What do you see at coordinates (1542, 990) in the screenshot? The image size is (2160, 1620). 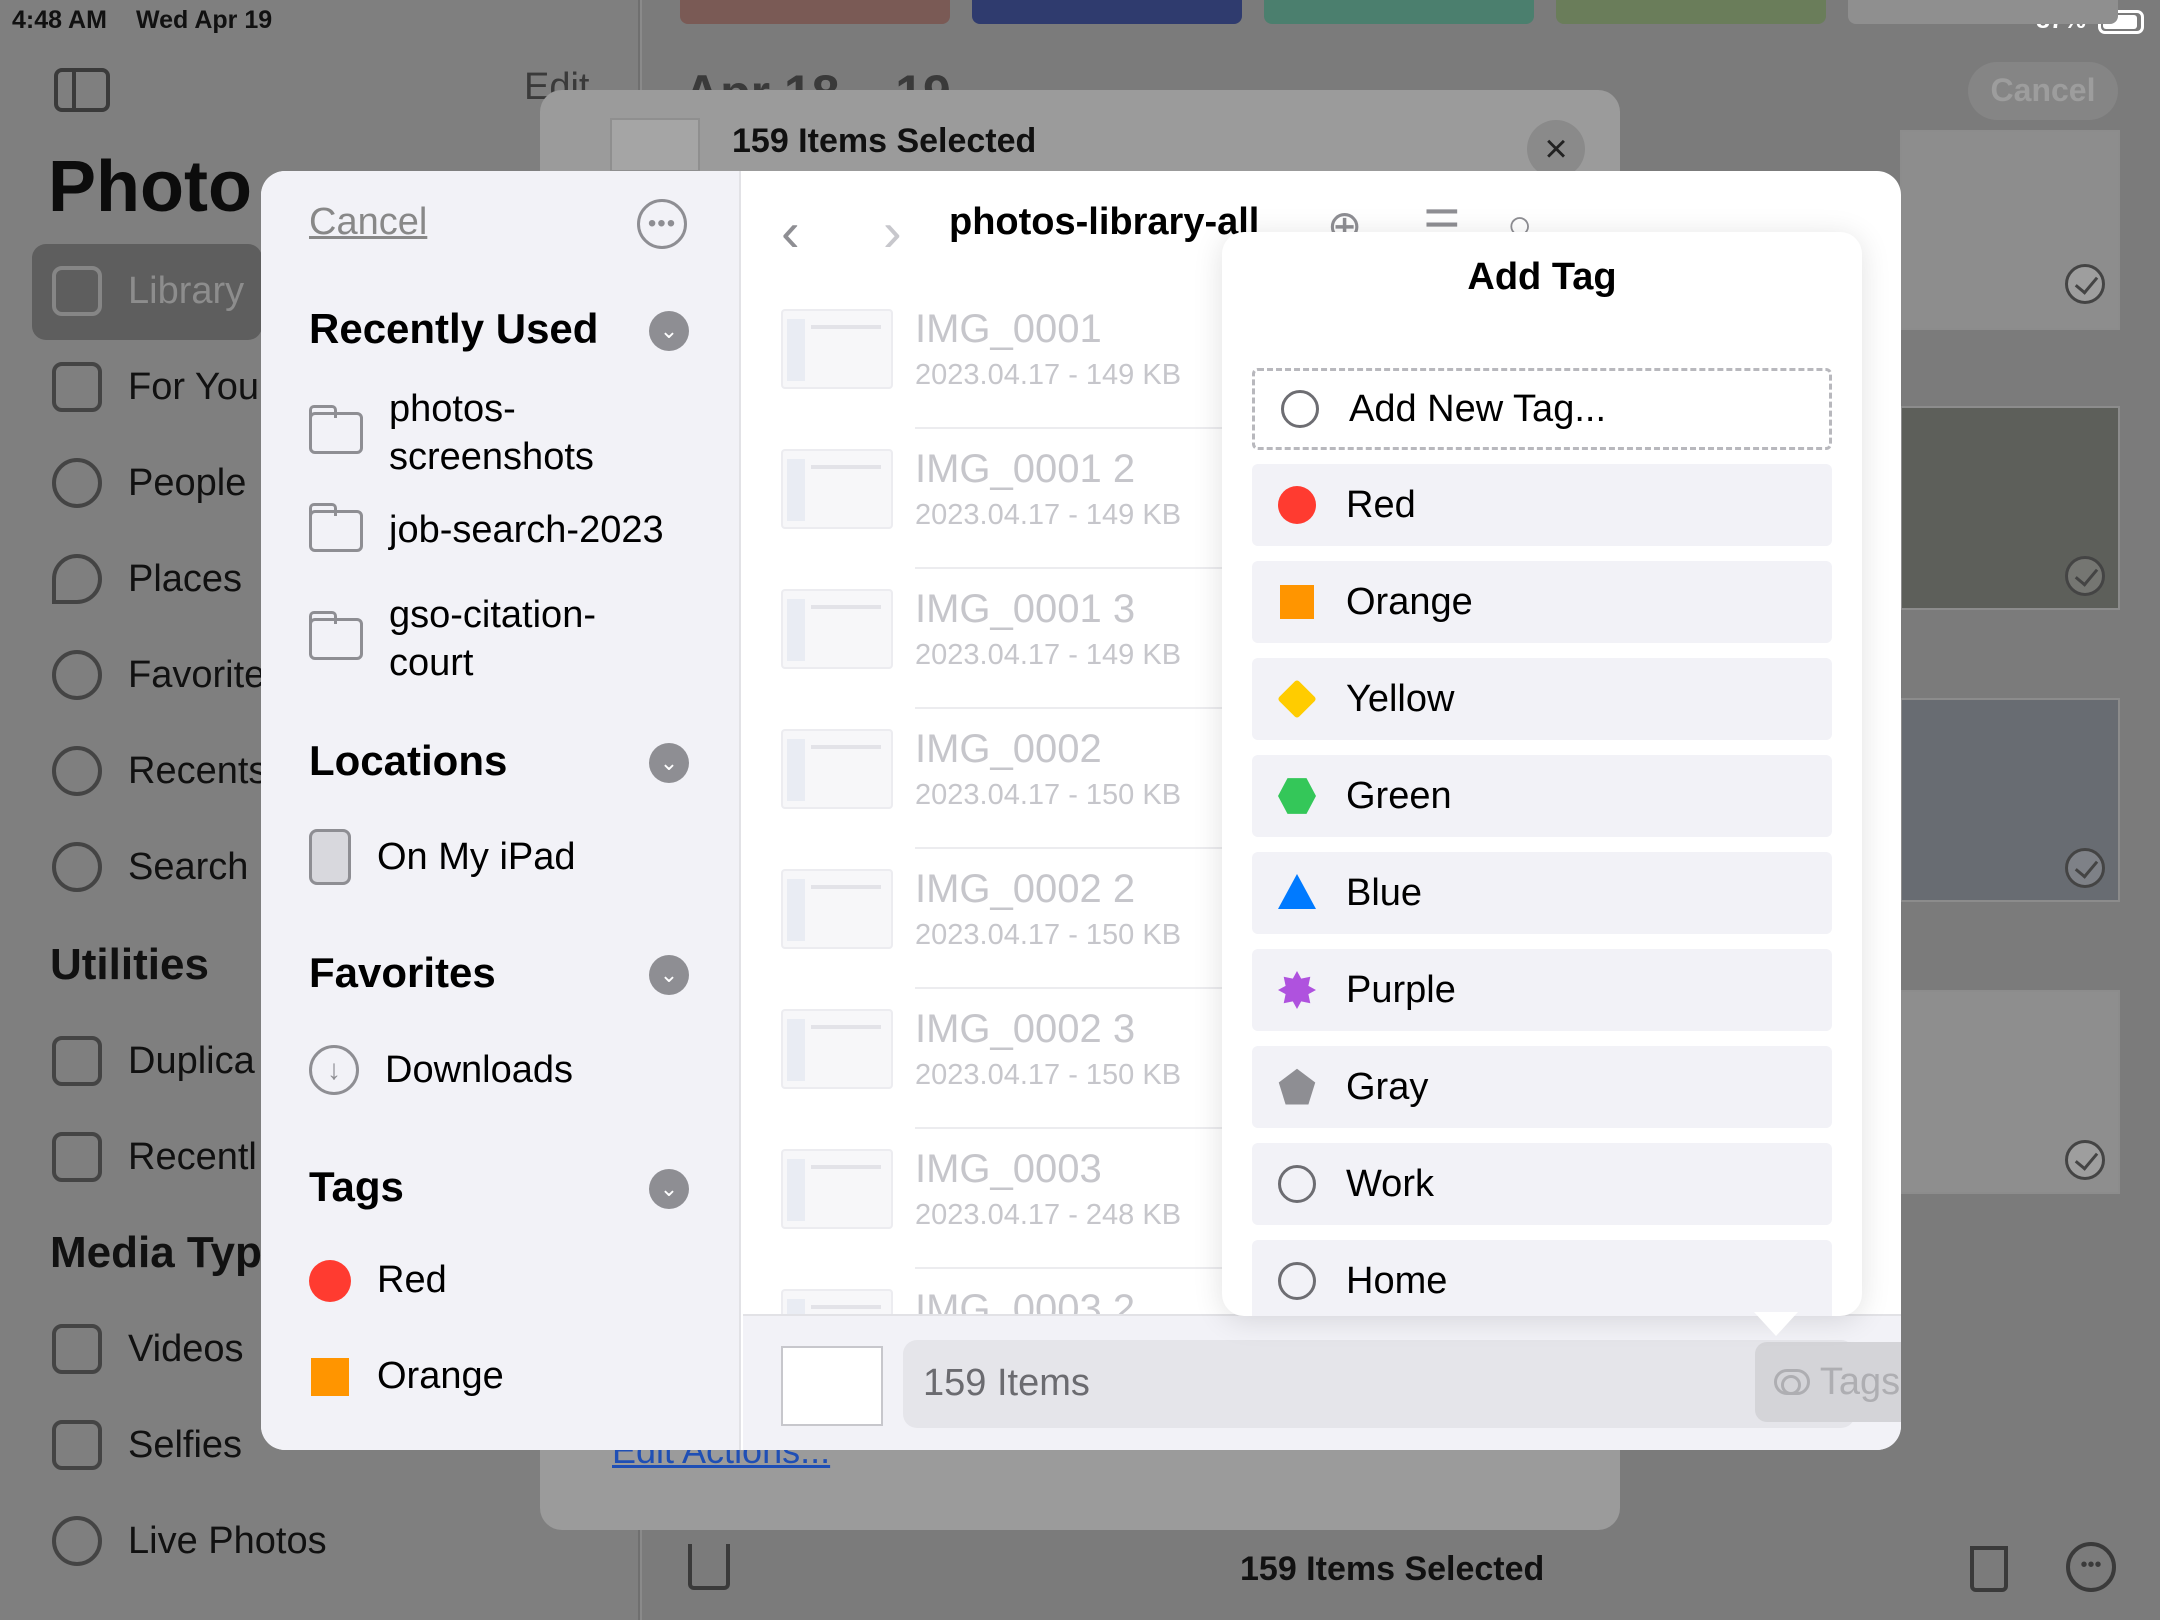 I see `tag-option-purple: Purple` at bounding box center [1542, 990].